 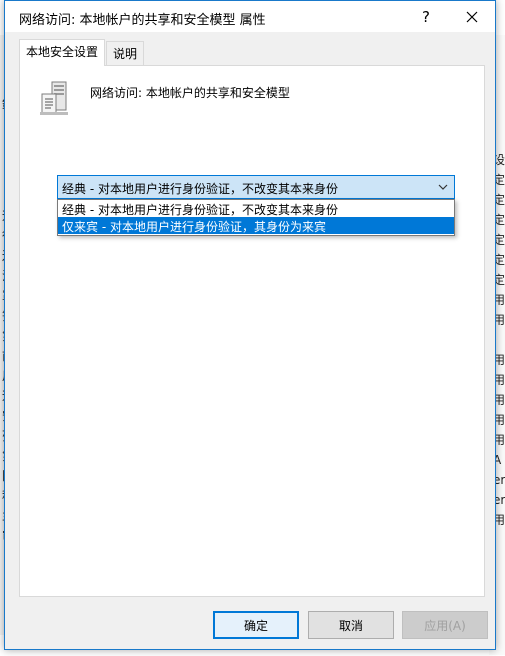 What do you see at coordinates (190, 93) in the screenshot?
I see `policy-name: 网络访问: 本地帐户的共享和安全模型` at bounding box center [190, 93].